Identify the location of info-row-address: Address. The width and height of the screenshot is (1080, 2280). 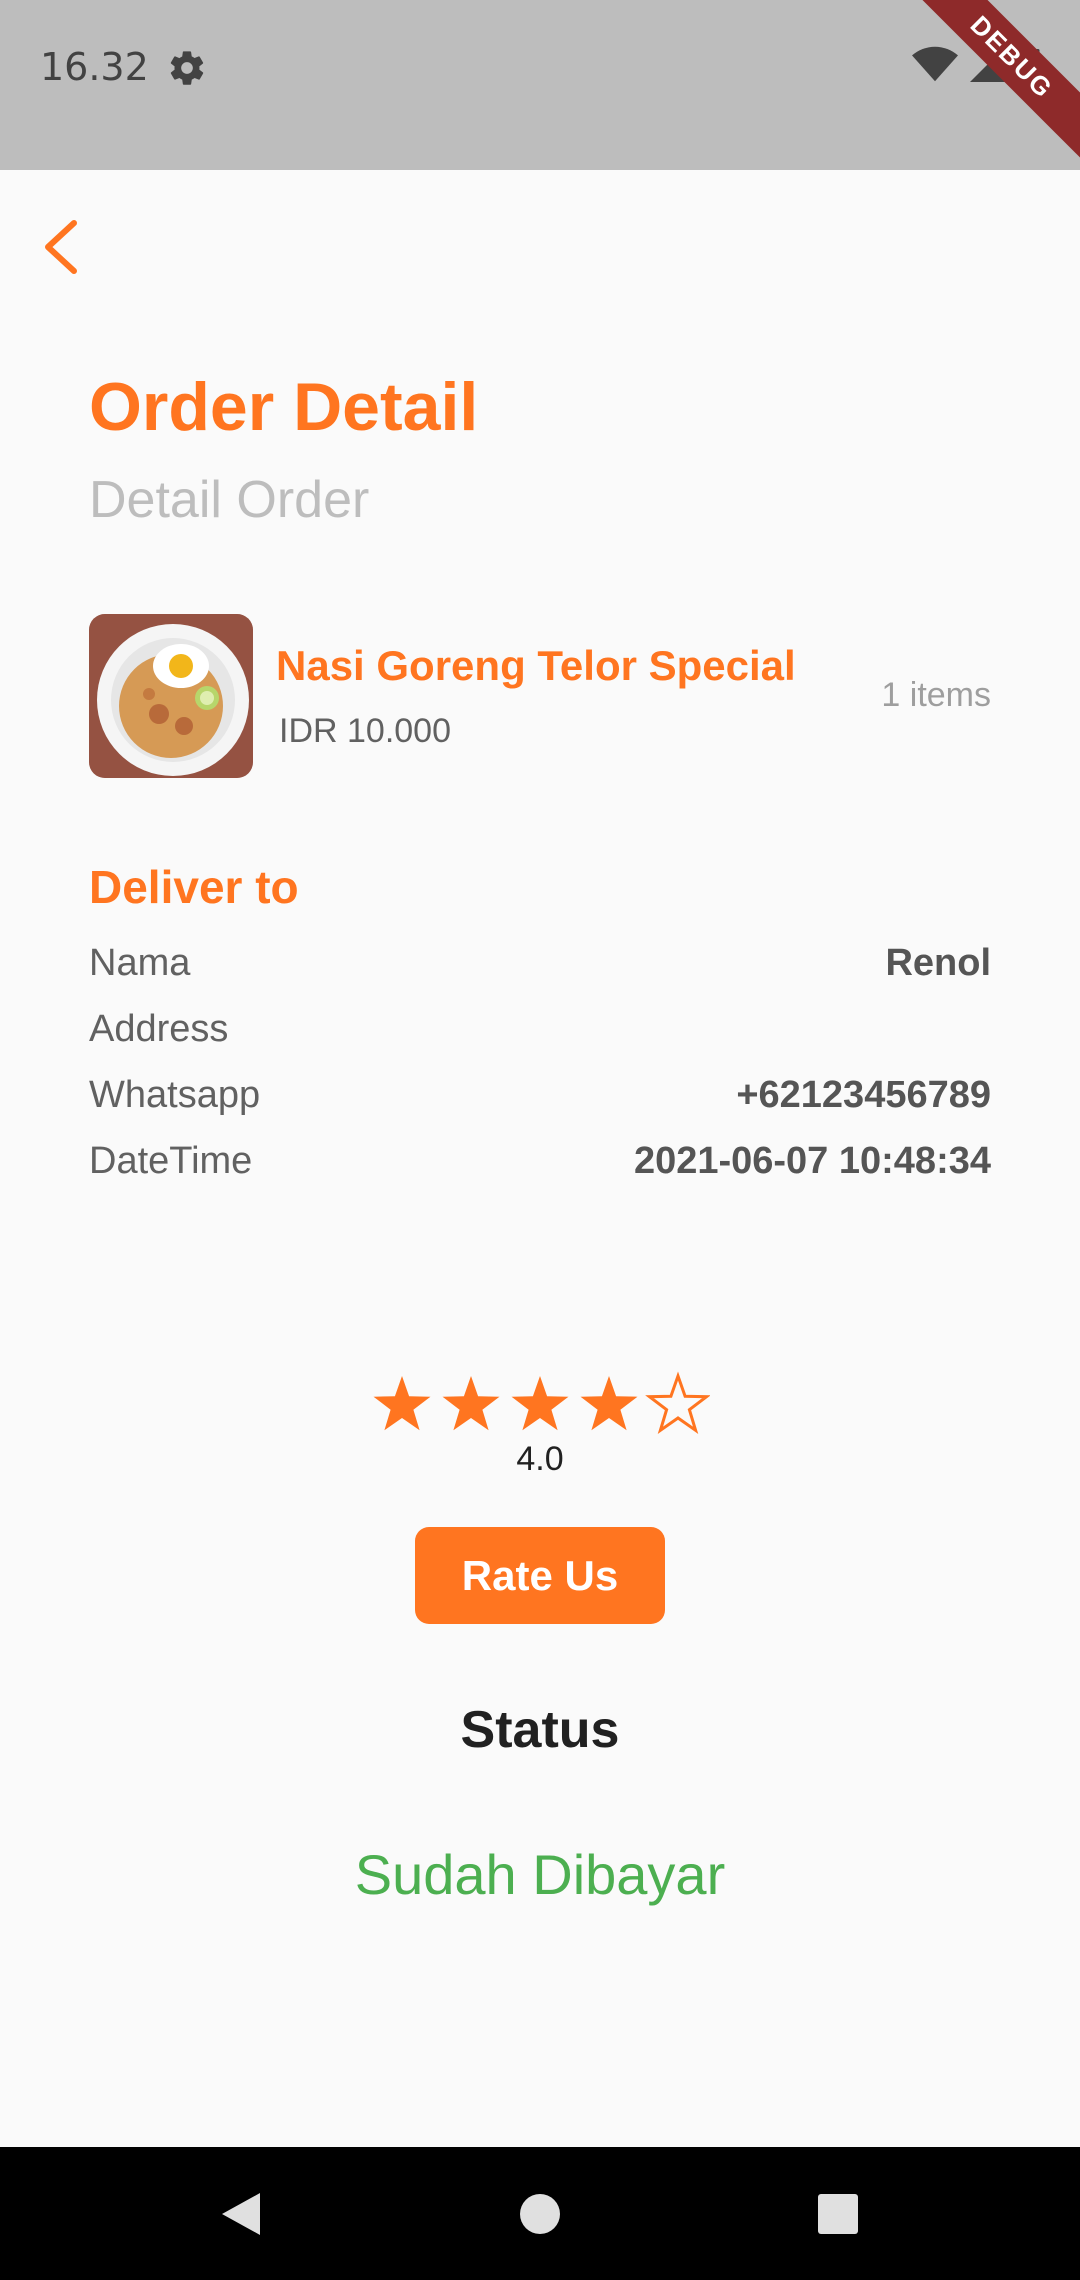
(540, 1038).